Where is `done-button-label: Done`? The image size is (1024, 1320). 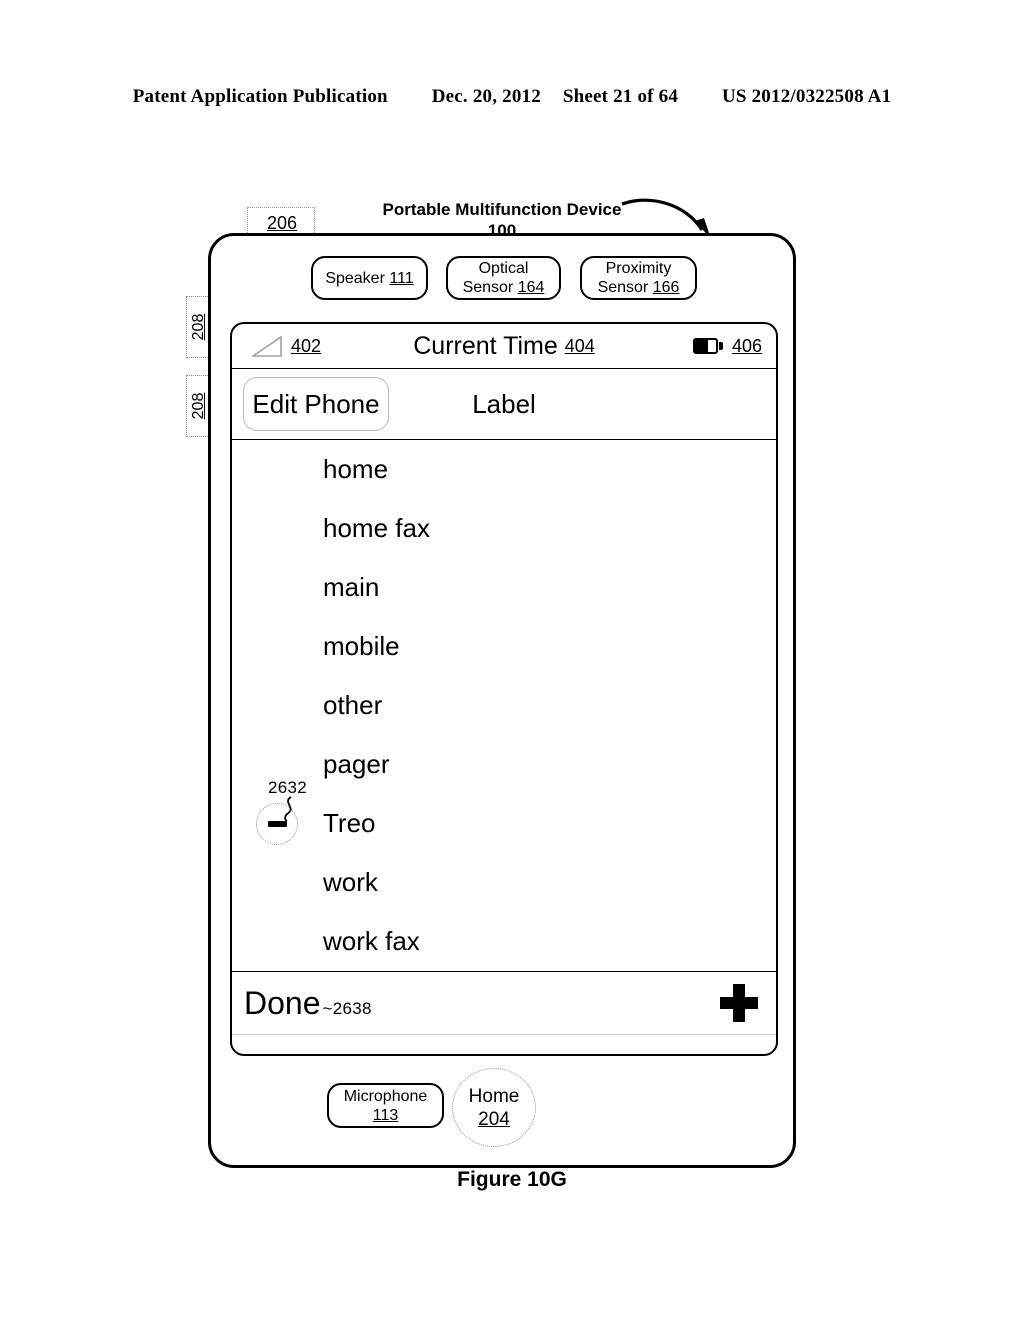 done-button-label: Done is located at coordinates (282, 1002).